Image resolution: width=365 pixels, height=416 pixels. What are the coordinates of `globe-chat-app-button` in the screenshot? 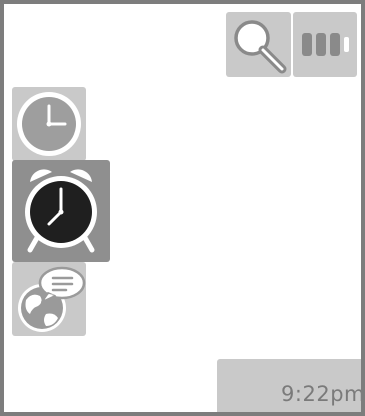 It's located at (49, 299).